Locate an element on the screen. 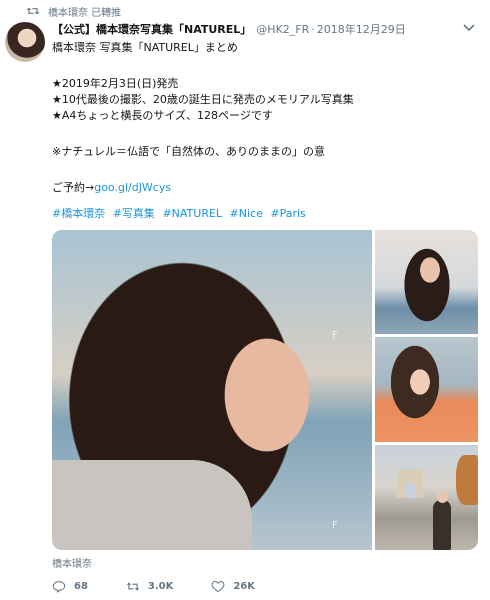  retweet-count: 3.0K is located at coordinates (160, 586).